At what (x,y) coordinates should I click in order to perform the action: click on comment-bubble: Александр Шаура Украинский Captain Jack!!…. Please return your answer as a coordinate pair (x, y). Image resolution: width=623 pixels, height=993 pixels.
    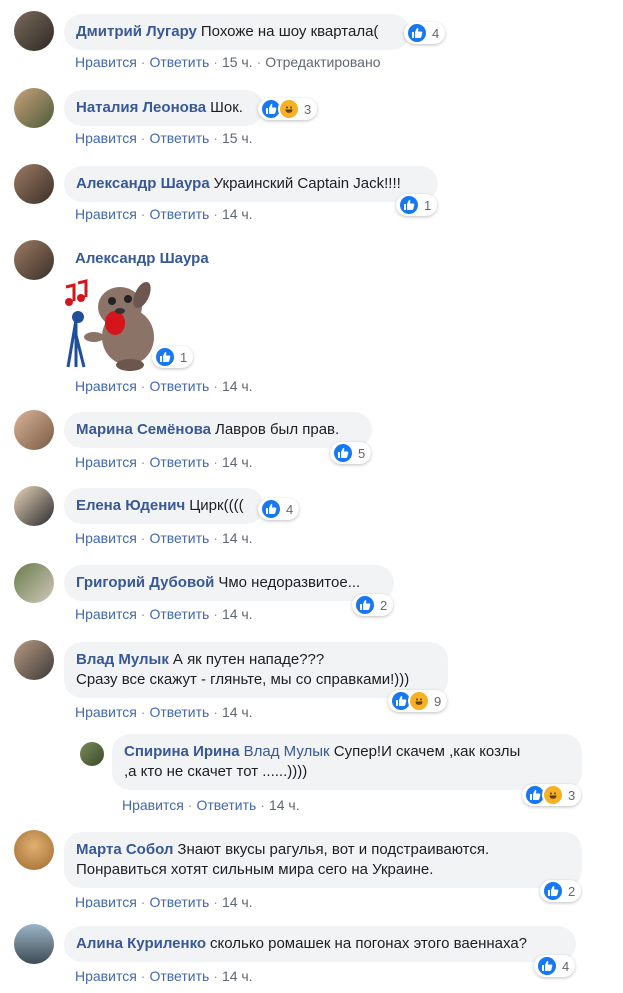
    Looking at the image, I should click on (251, 184).